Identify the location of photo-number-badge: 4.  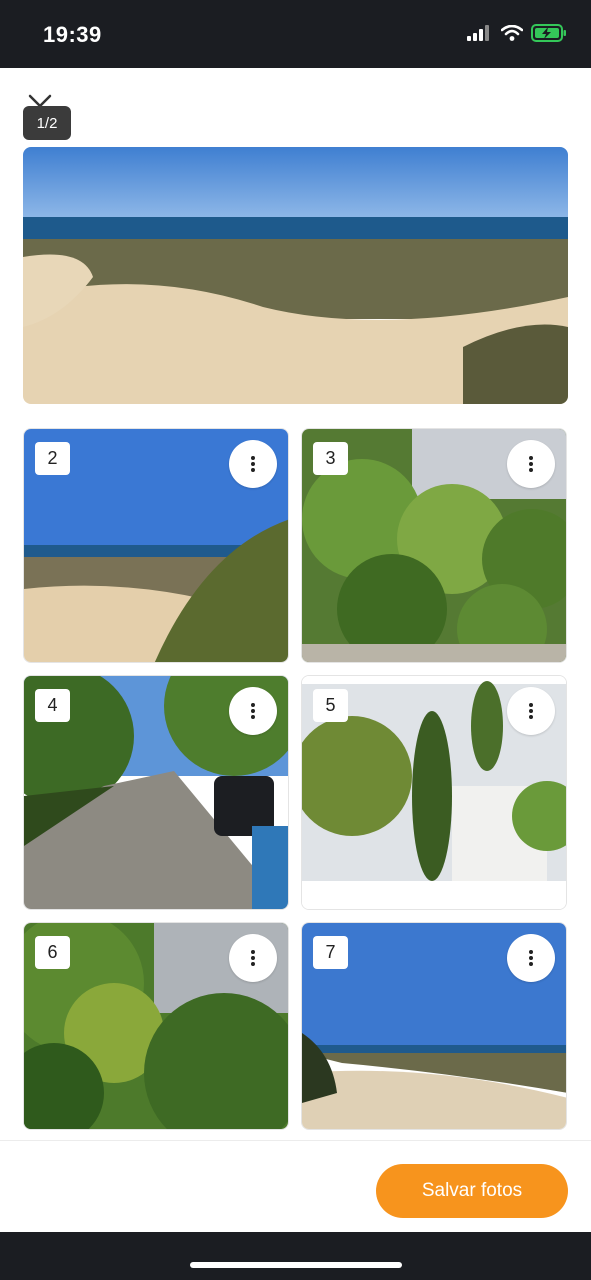
(52, 705).